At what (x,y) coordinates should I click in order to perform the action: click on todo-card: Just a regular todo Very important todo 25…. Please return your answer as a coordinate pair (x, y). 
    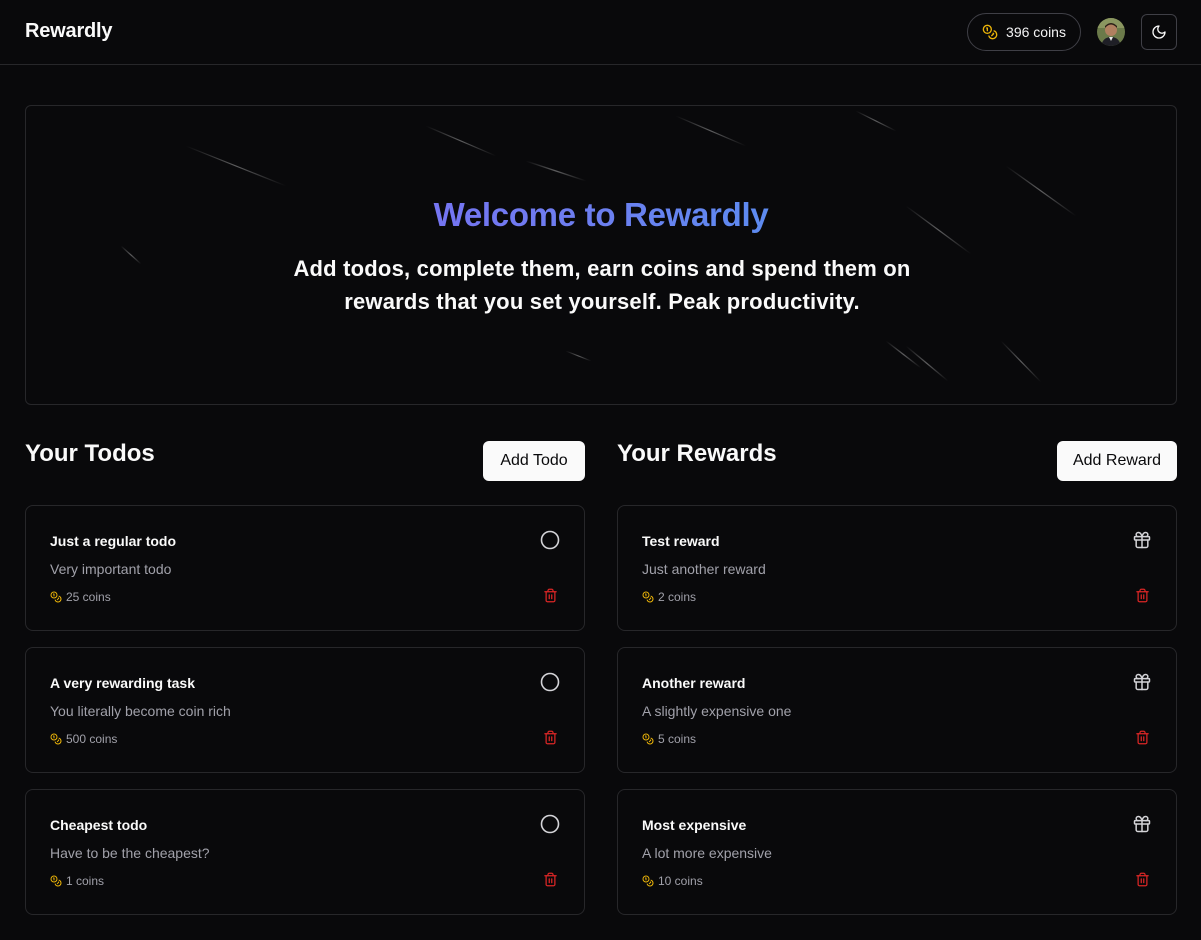
    Looking at the image, I should click on (305, 568).